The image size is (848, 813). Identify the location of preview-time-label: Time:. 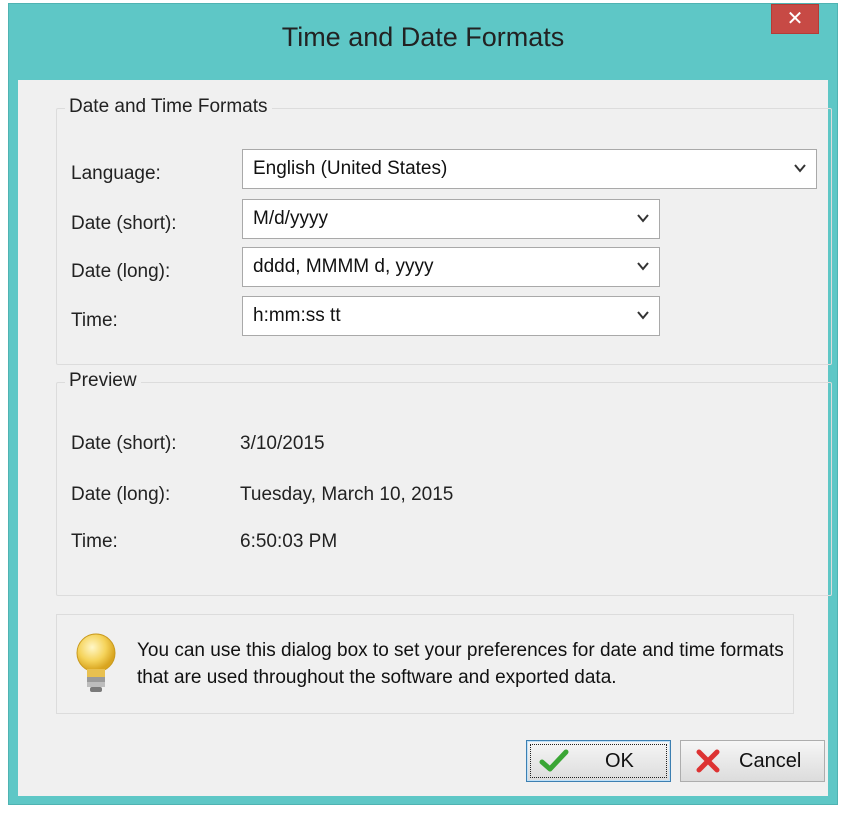
(94, 541).